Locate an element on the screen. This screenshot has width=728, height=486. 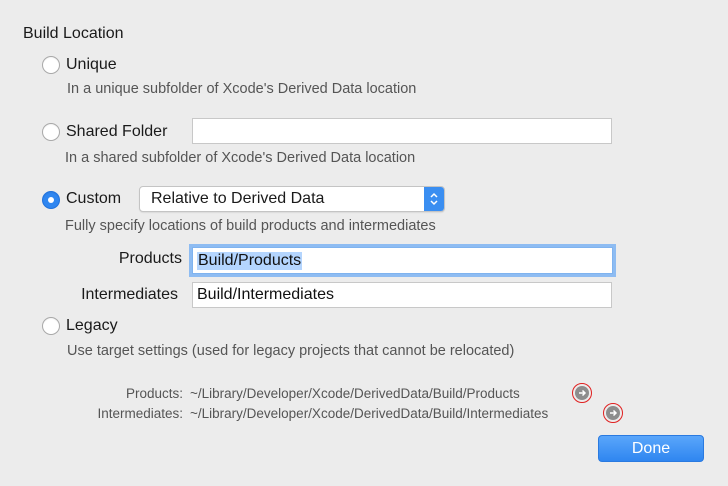
unique-radio is located at coordinates (51, 65).